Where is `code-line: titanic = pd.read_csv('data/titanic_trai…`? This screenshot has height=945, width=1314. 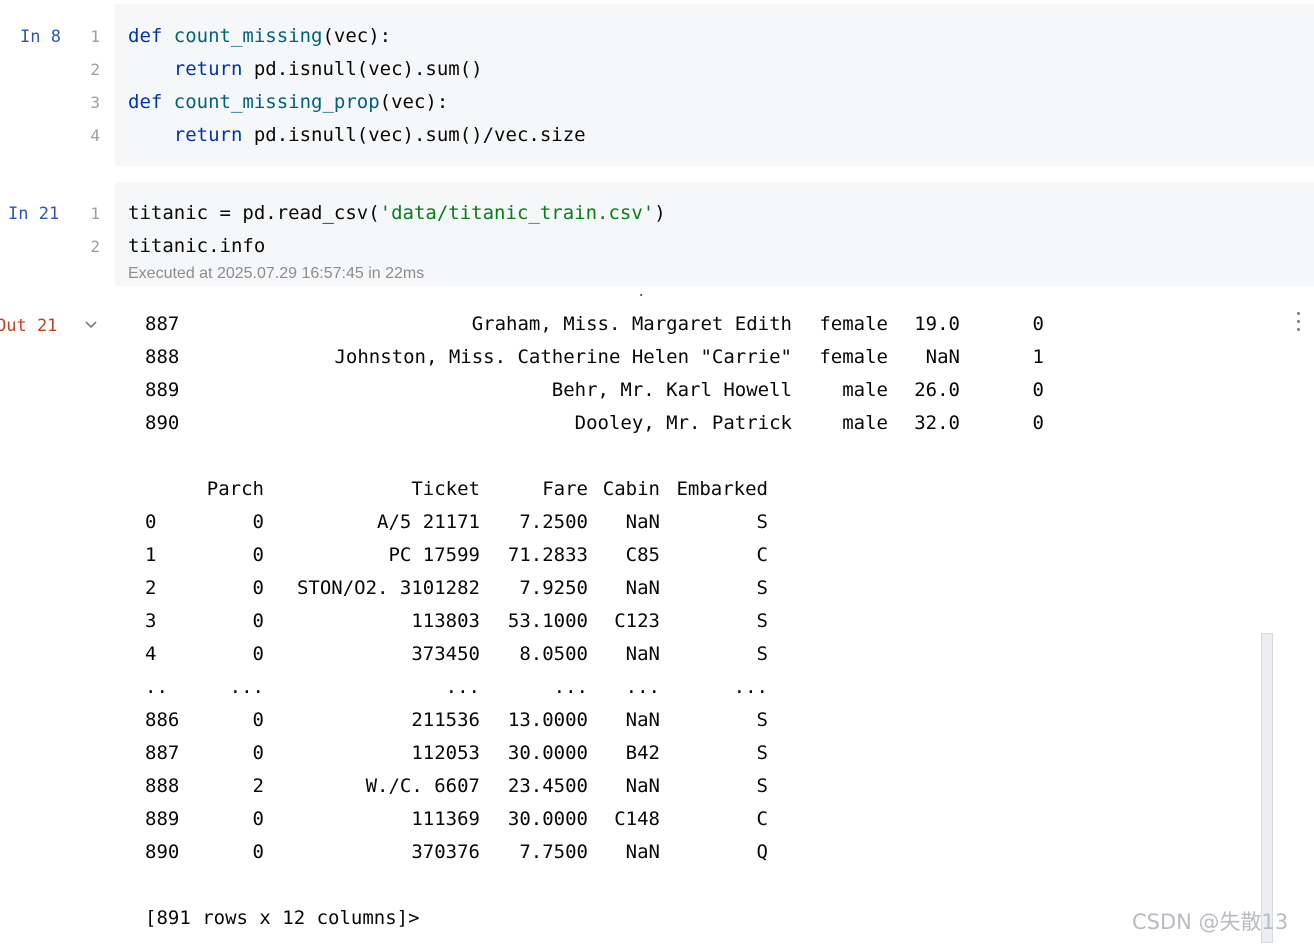 code-line: titanic = pd.read_csv('data/titanic_trai… is located at coordinates (397, 213).